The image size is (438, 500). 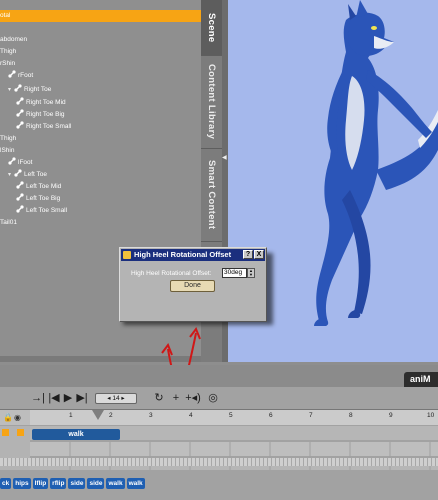 What do you see at coordinates (351, 415) in the screenshot?
I see `ruler-frame-number: 8` at bounding box center [351, 415].